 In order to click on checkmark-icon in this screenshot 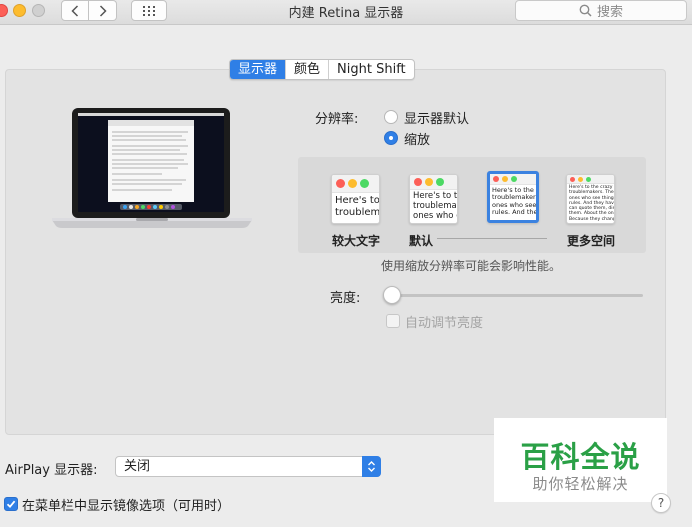, I will do `click(11, 504)`.